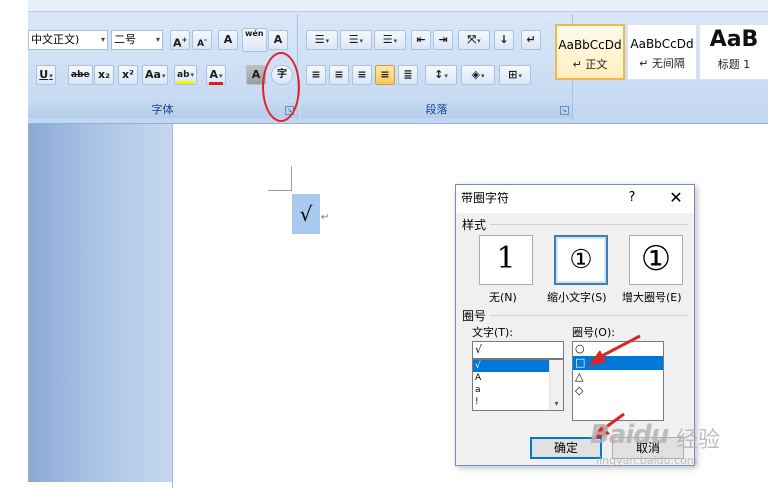  I want to click on paragraph-mark: ↵, so click(325, 217).